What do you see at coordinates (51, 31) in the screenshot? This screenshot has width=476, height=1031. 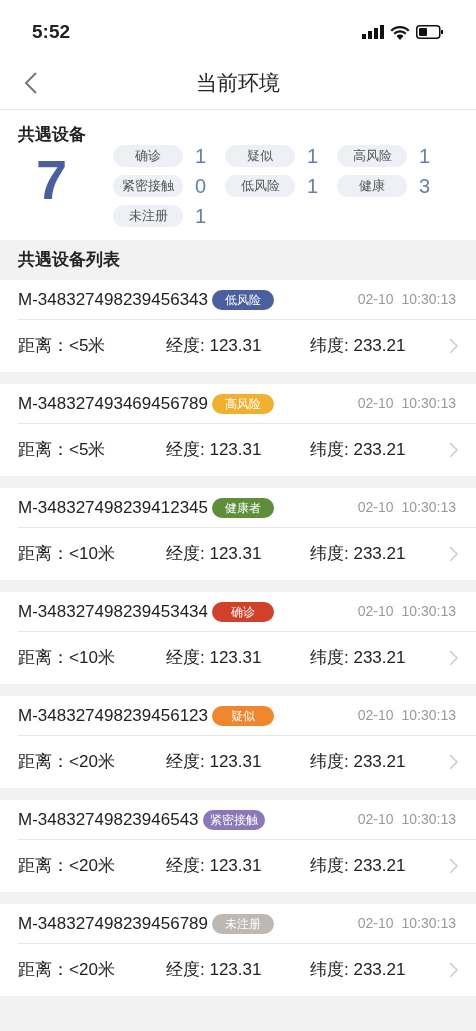 I see `status-time: 5:52` at bounding box center [51, 31].